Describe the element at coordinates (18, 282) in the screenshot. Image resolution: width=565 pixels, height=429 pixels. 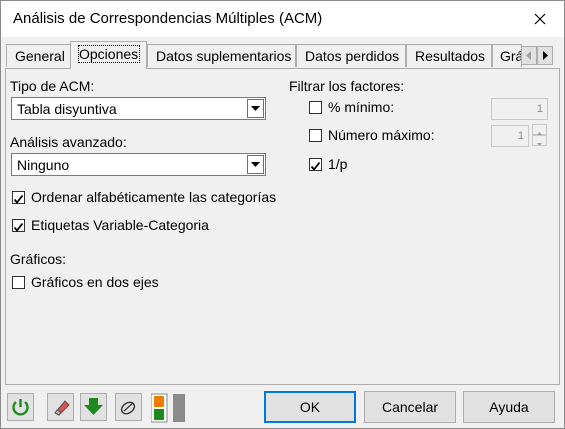
I see `dos-ejes-checkbox` at that location.